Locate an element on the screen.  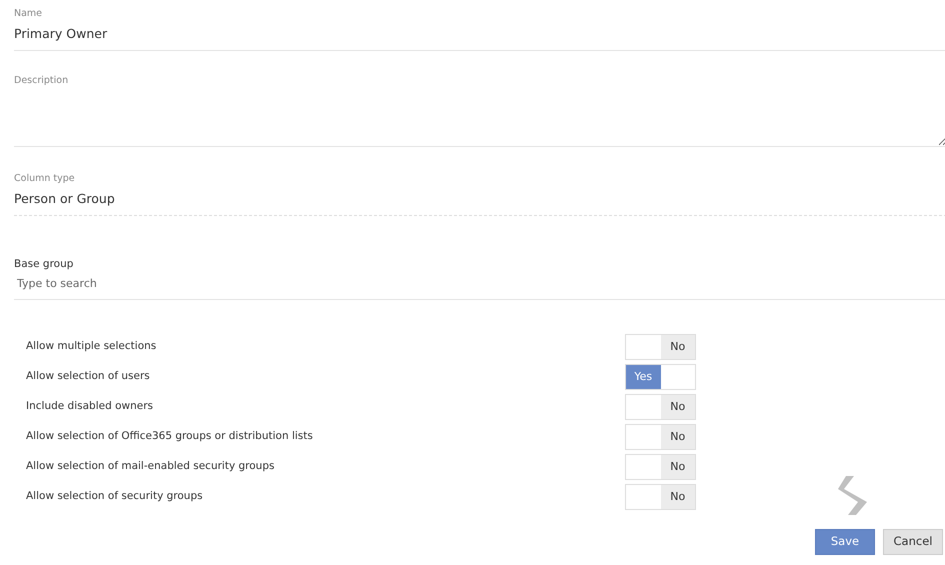
option-label: Include disabled owners is located at coordinates (90, 406).